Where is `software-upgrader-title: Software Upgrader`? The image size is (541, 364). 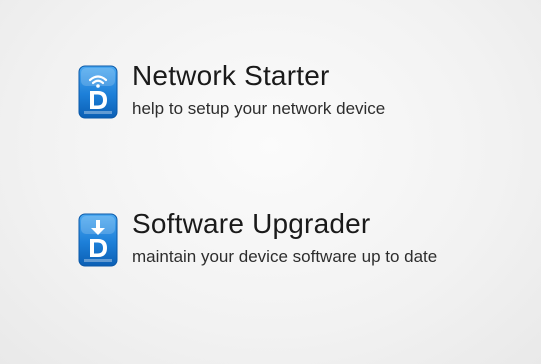 software-upgrader-title: Software Upgrader is located at coordinates (251, 223).